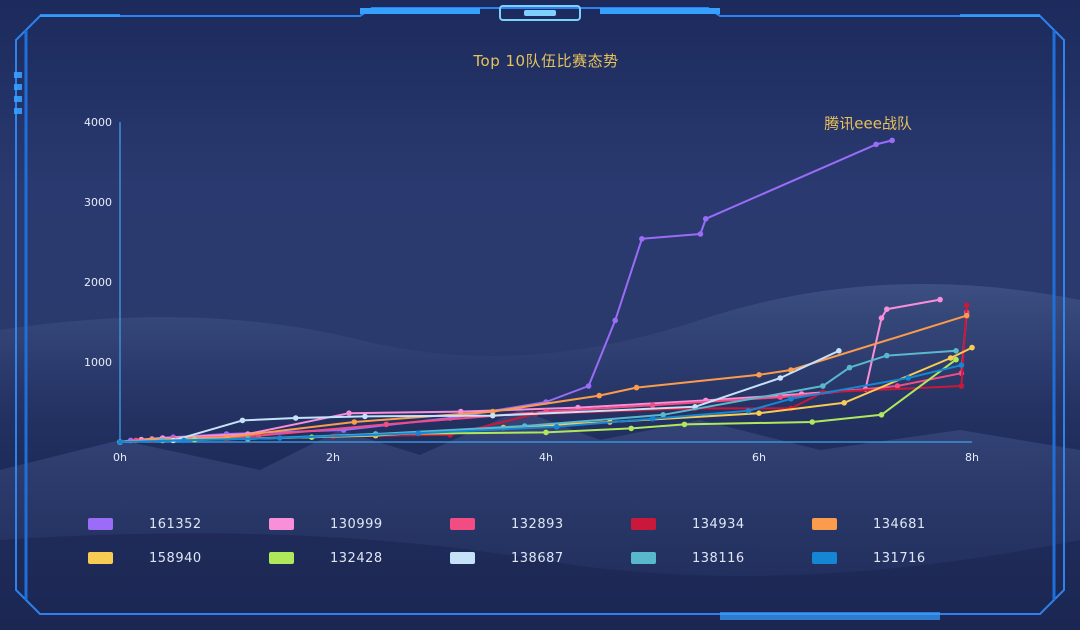 This screenshot has height=630, width=1080. I want to click on legend-label: 158940, so click(175, 558).